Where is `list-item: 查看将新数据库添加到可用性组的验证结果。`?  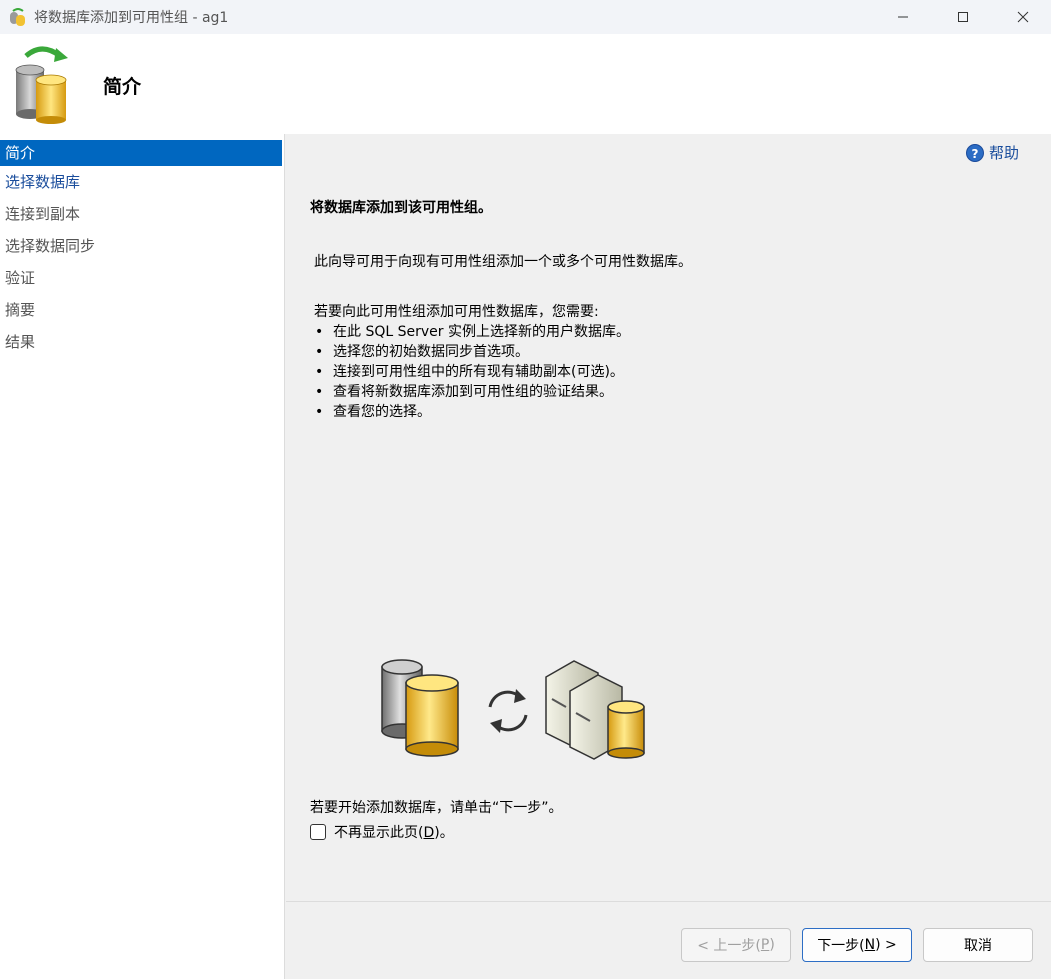 list-item: 查看将新数据库添加到可用性组的验证结果。 is located at coordinates (472, 392).